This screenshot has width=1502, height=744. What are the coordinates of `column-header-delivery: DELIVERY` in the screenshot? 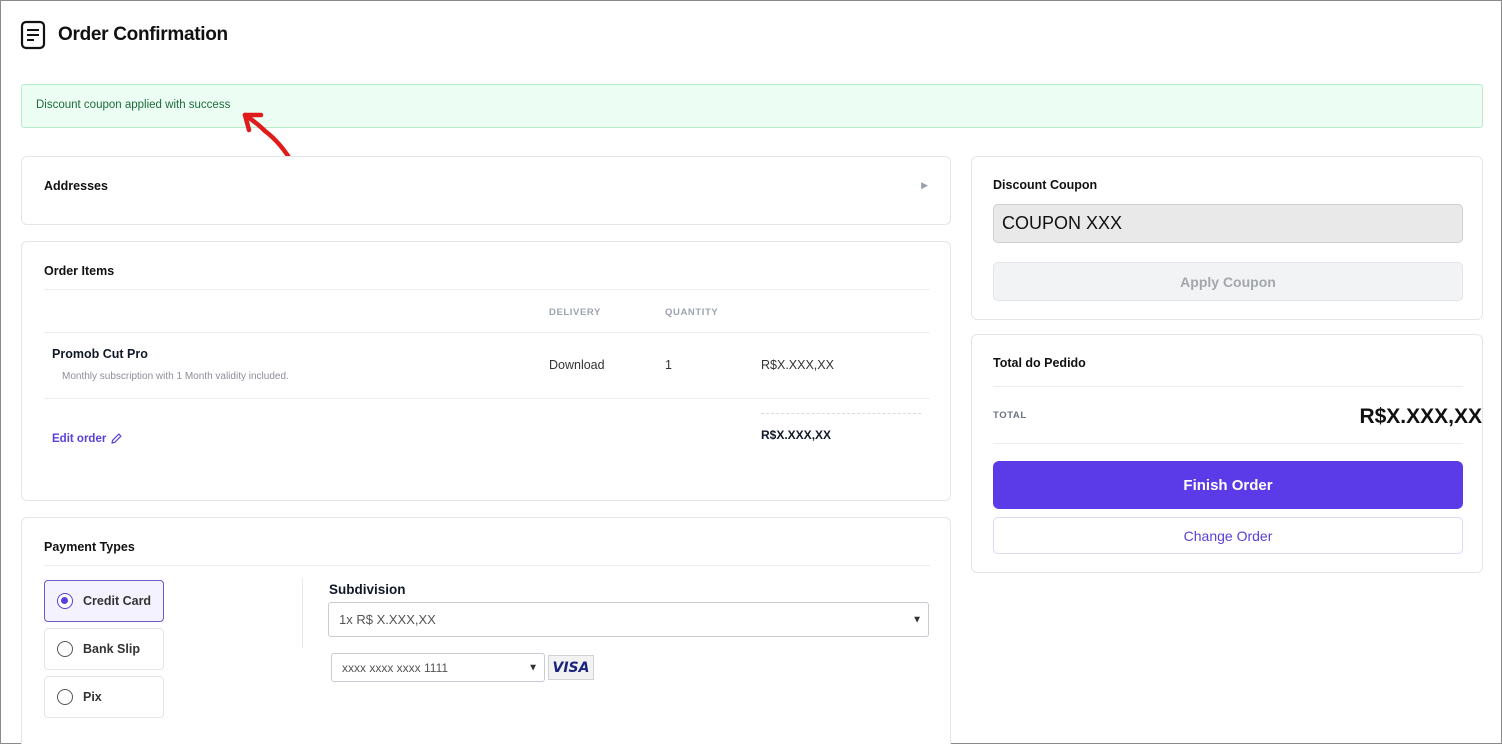 It's located at (575, 312).